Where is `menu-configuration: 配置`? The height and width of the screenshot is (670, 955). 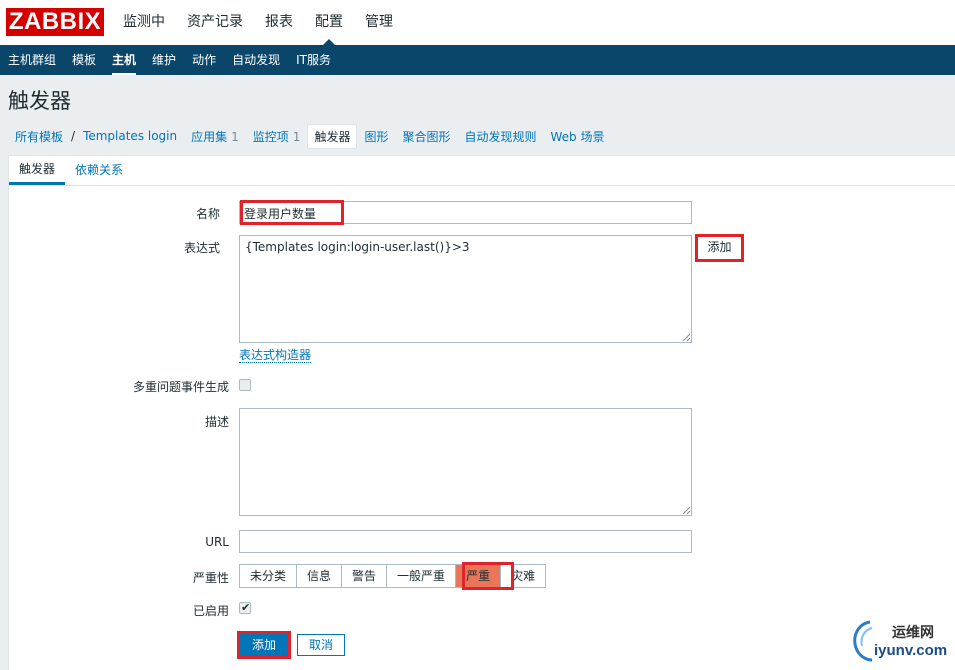
menu-configuration: 配置 is located at coordinates (329, 22).